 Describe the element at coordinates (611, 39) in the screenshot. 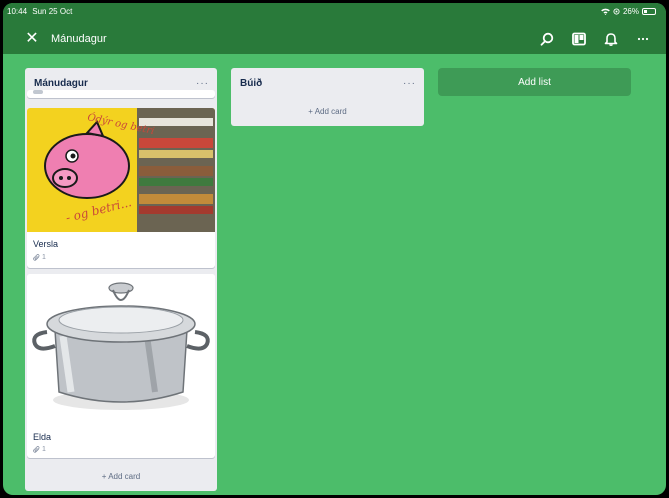

I see `bell-icon` at that location.